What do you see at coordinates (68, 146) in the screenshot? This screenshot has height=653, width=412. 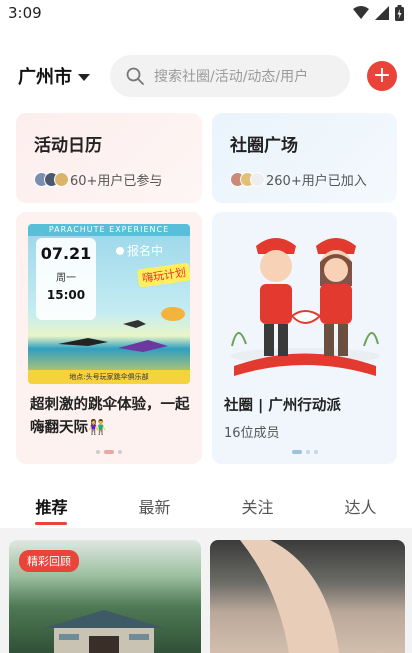 I see `activity-calendar-title: 活动日历` at bounding box center [68, 146].